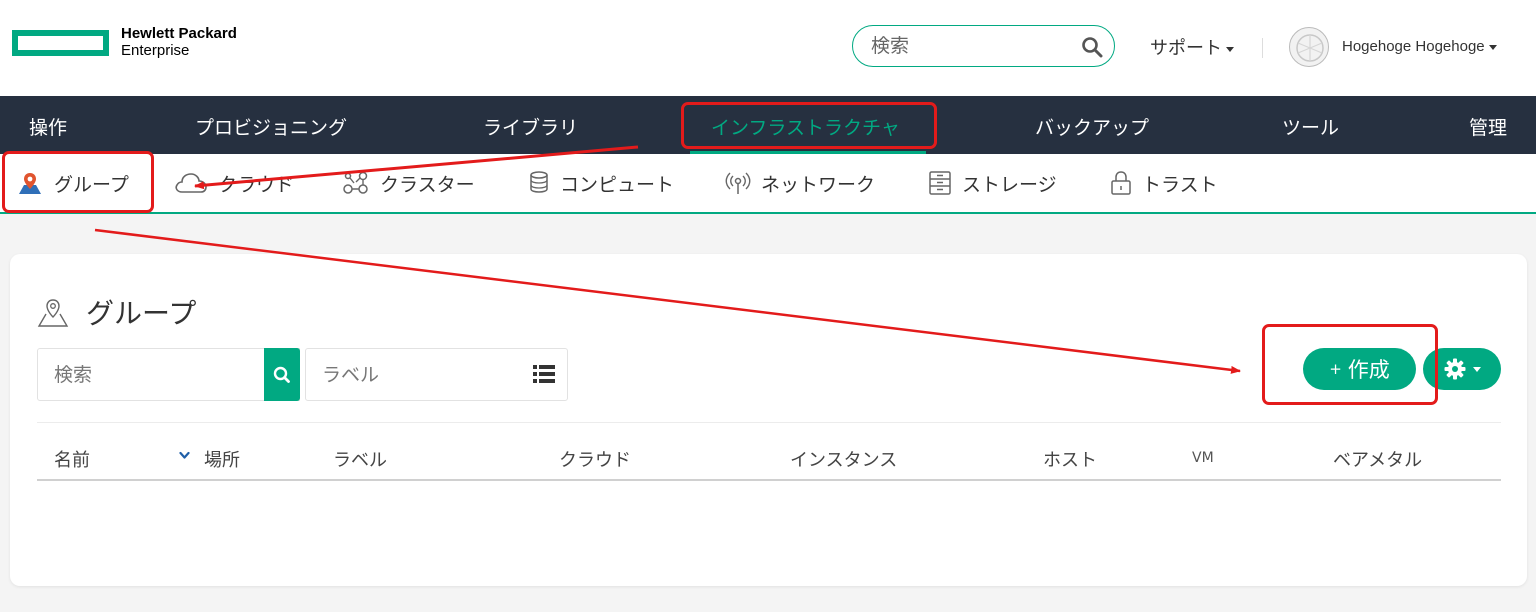  I want to click on cluster-icon, so click(355, 182).